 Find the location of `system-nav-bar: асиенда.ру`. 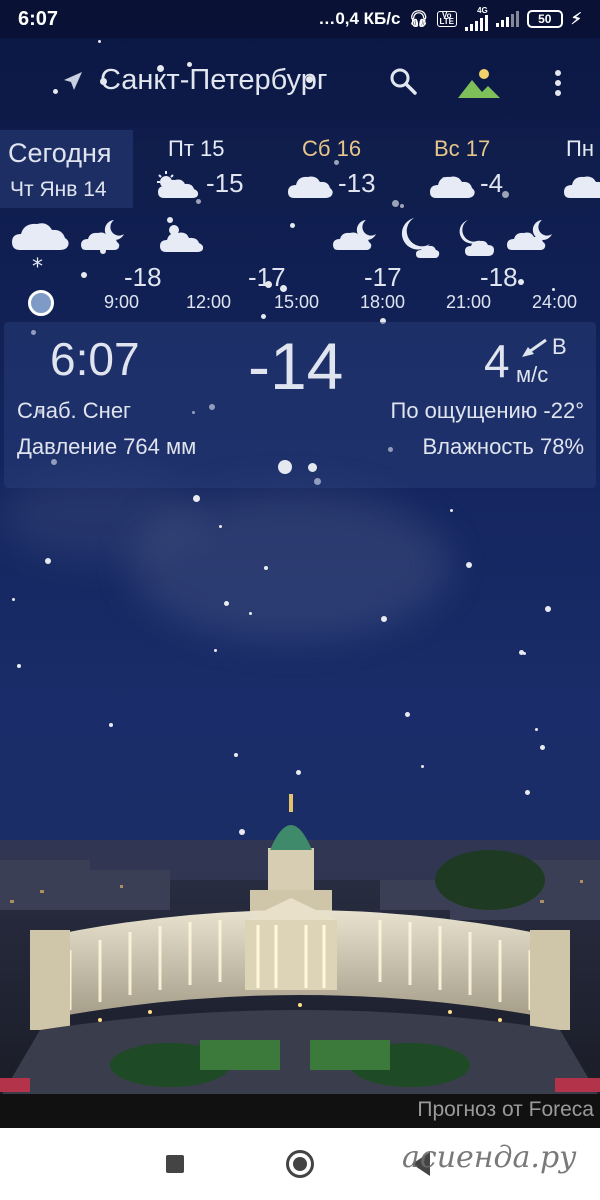

system-nav-bar: асиенда.ру is located at coordinates (300, 1164).